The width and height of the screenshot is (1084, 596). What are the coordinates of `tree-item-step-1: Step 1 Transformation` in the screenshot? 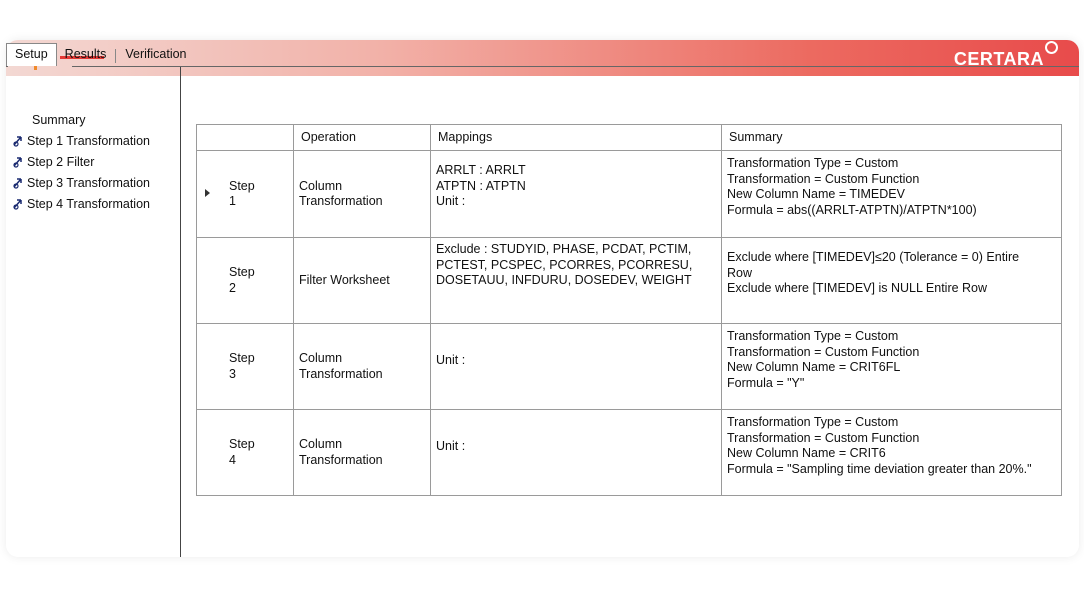 It's located at (81, 141).